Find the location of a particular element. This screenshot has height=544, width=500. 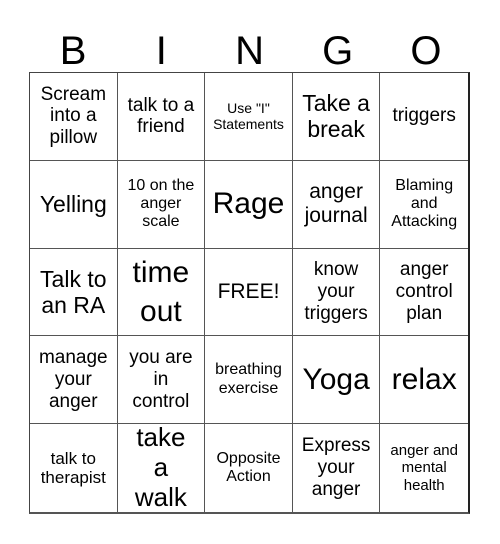

header-letter-n: N is located at coordinates (249, 51).